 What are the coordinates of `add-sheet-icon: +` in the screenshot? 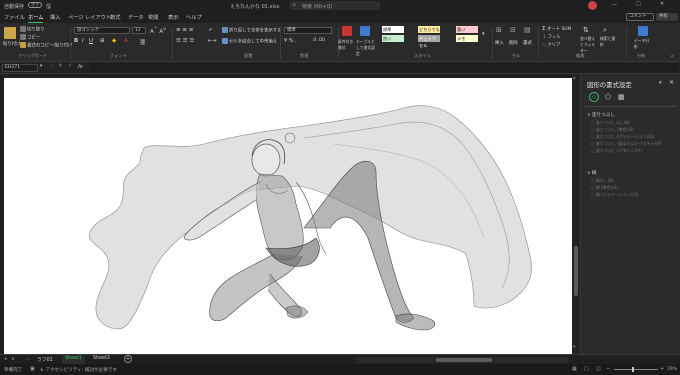 It's located at (128, 359).